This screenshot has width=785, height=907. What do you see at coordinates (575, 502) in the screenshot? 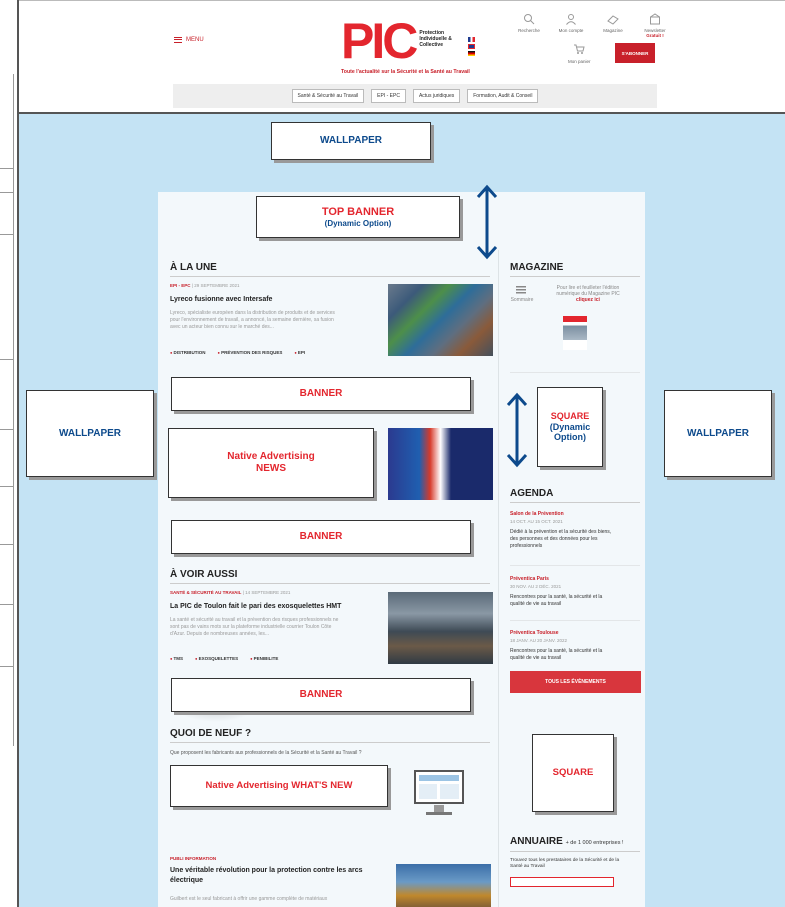
I see `agenda-underline` at bounding box center [575, 502].